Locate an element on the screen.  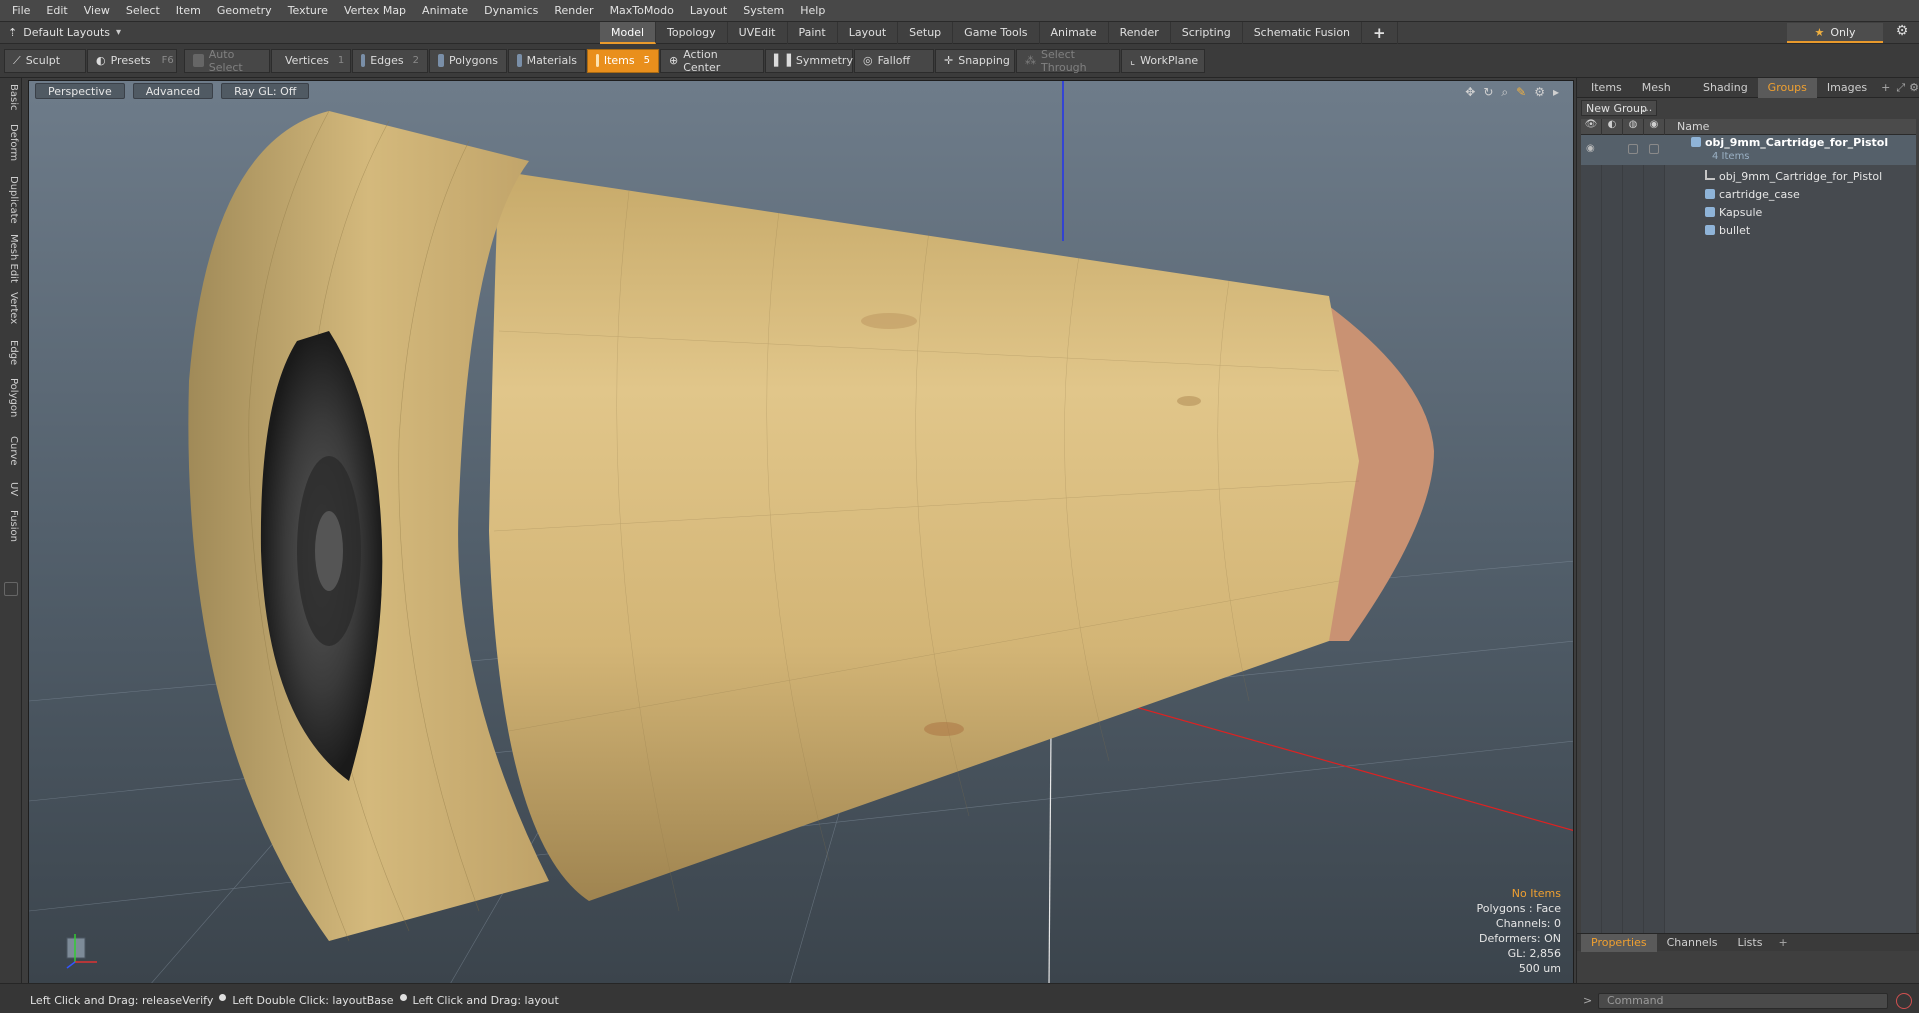
select-column-icon: ◉ is located at coordinates (1654, 126).